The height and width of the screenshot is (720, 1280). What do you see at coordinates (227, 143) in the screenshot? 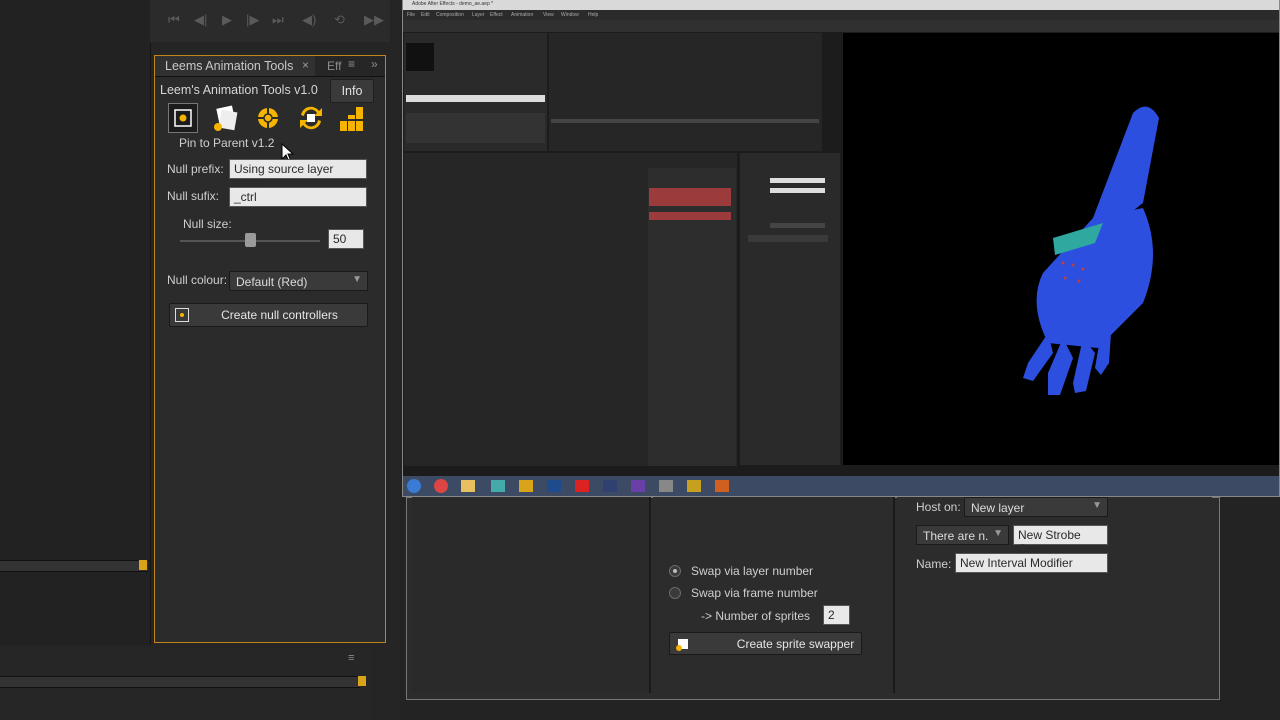
I see `pin-to-parent-title: Pin to Parent v1.2` at bounding box center [227, 143].